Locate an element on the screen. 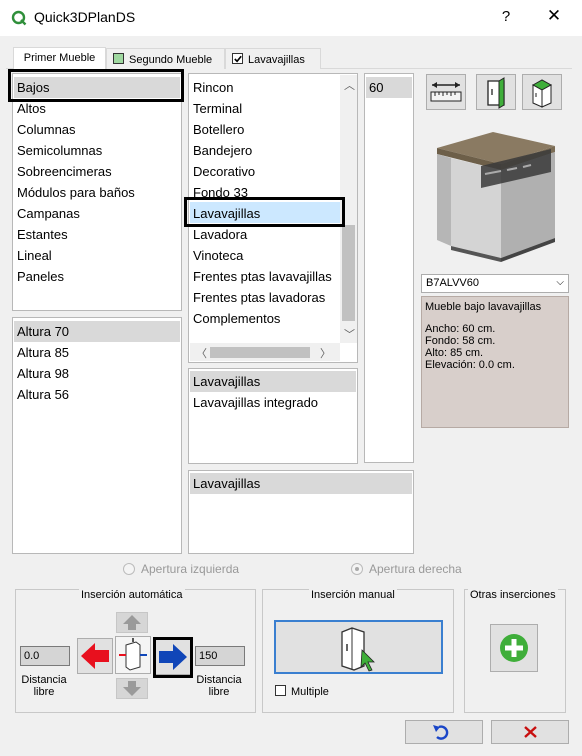 This screenshot has width=582, height=756. arrow-up-icon is located at coordinates (132, 622).